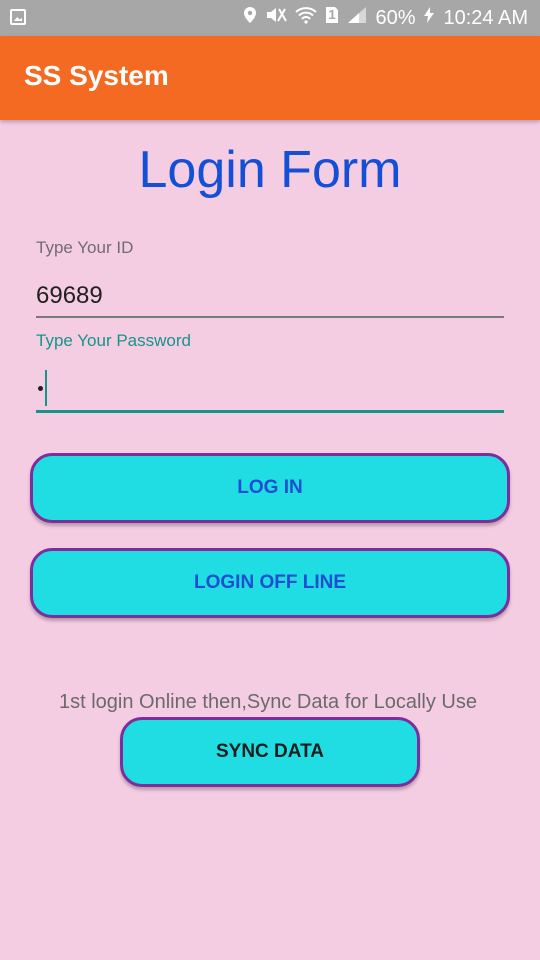 The height and width of the screenshot is (960, 540). I want to click on sim-slot-number: 1, so click(332, 14).